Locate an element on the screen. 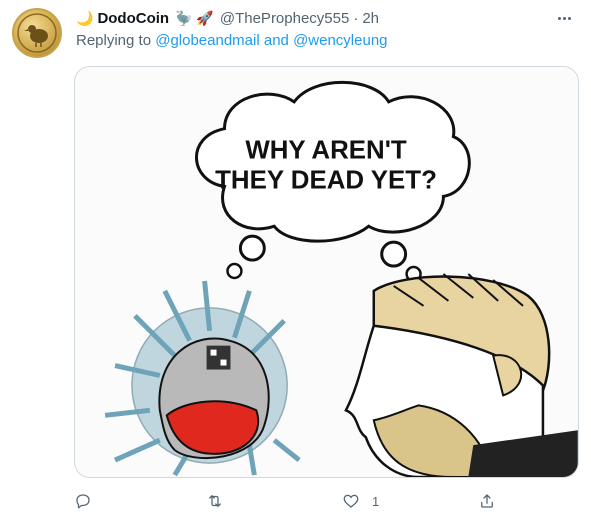 This screenshot has height=520, width=591. replying-to-label: Replying to is located at coordinates (114, 40).